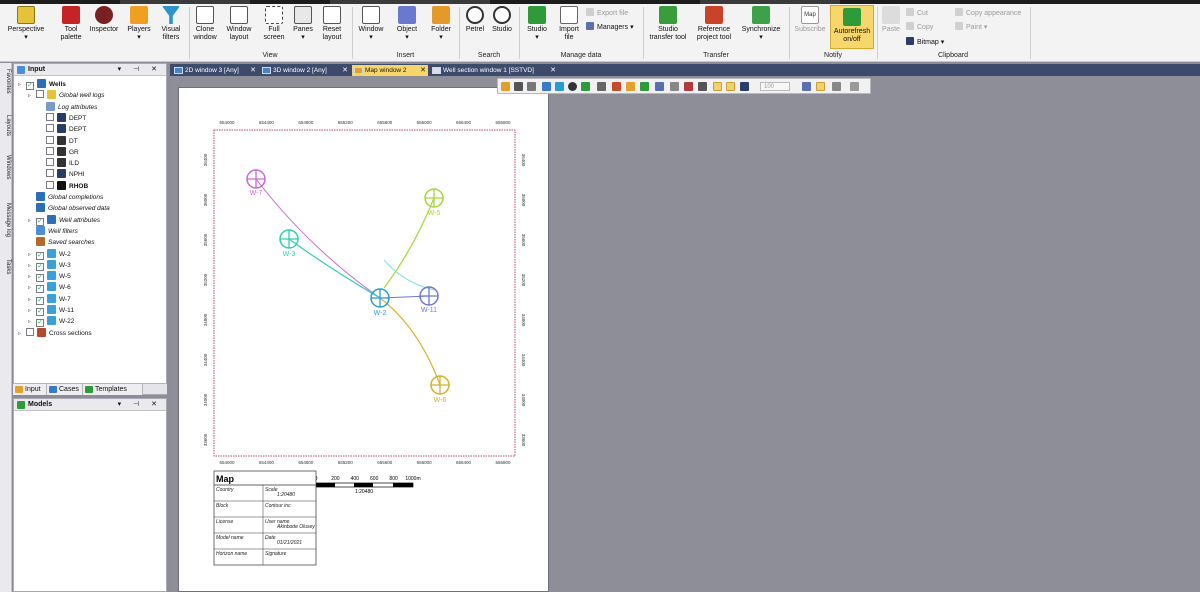 The height and width of the screenshot is (592, 1200). I want to click on tree-item: ▹ Cross sections, so click(55, 333).